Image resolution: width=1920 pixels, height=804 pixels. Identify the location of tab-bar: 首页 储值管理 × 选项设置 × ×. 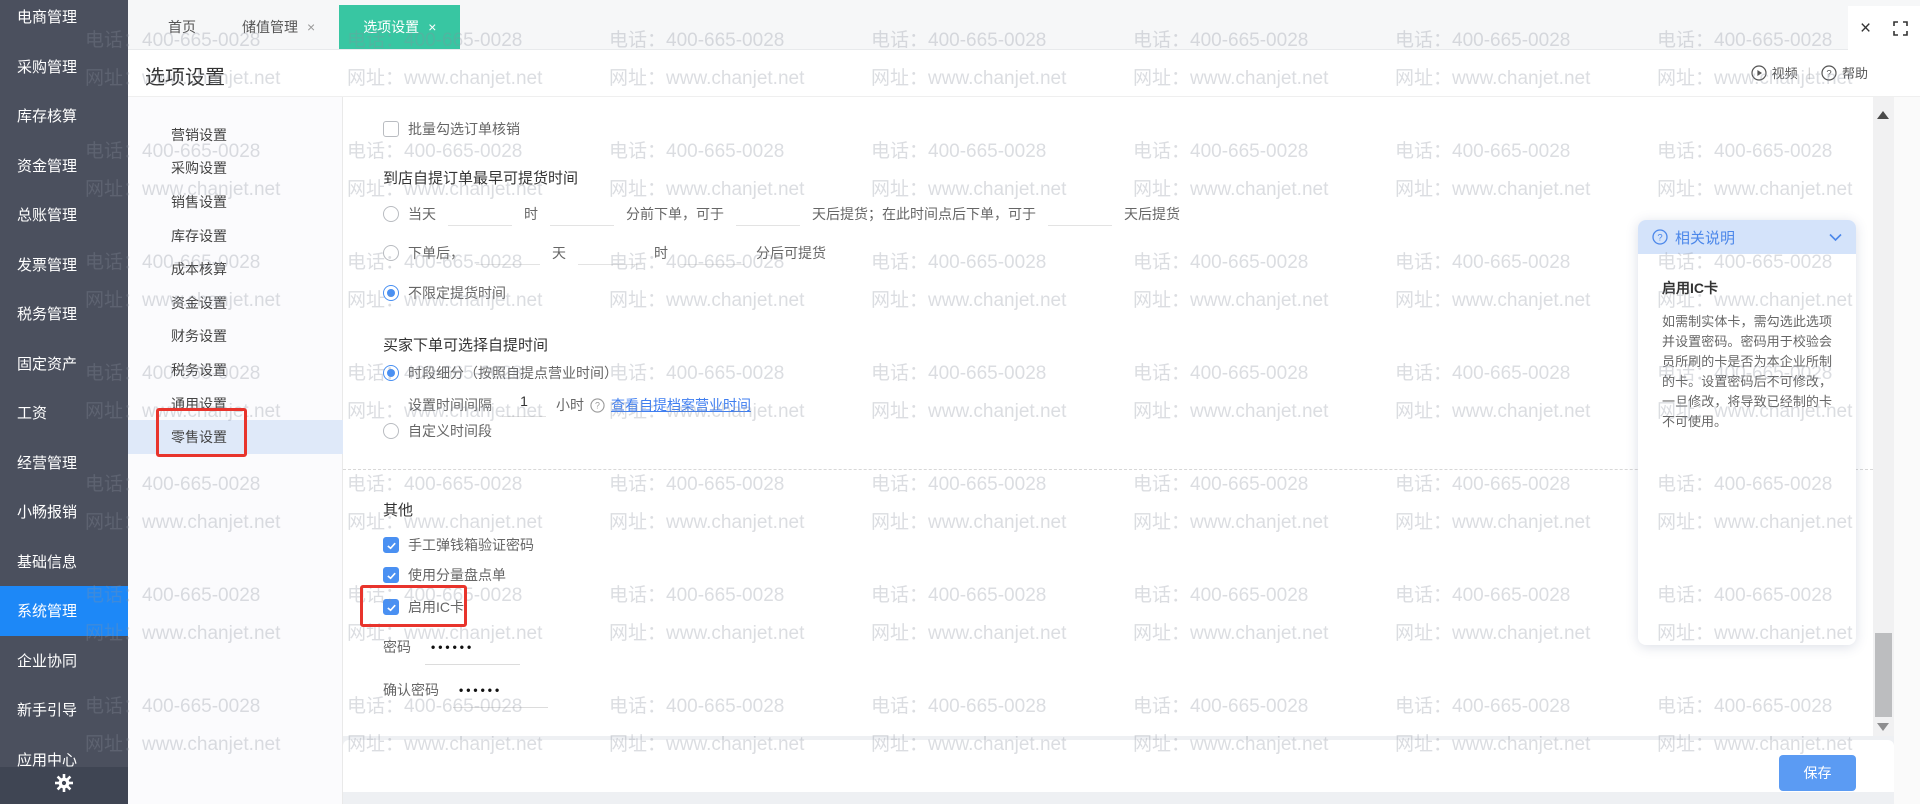
(1024, 25).